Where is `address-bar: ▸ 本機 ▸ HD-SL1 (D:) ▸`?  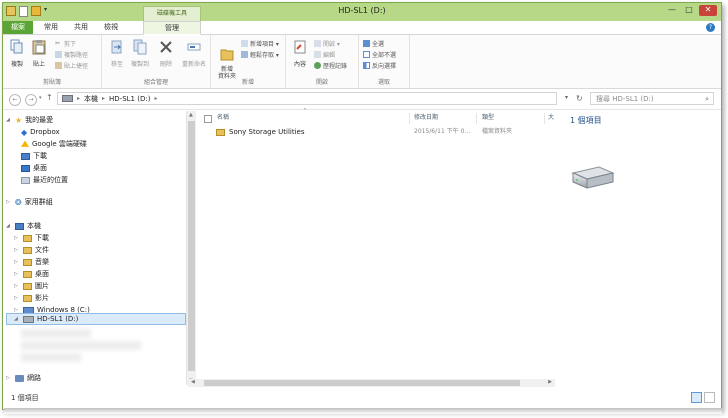
address-bar: ▸ 本機 ▸ HD-SL1 (D:) ▸ is located at coordinates (307, 98).